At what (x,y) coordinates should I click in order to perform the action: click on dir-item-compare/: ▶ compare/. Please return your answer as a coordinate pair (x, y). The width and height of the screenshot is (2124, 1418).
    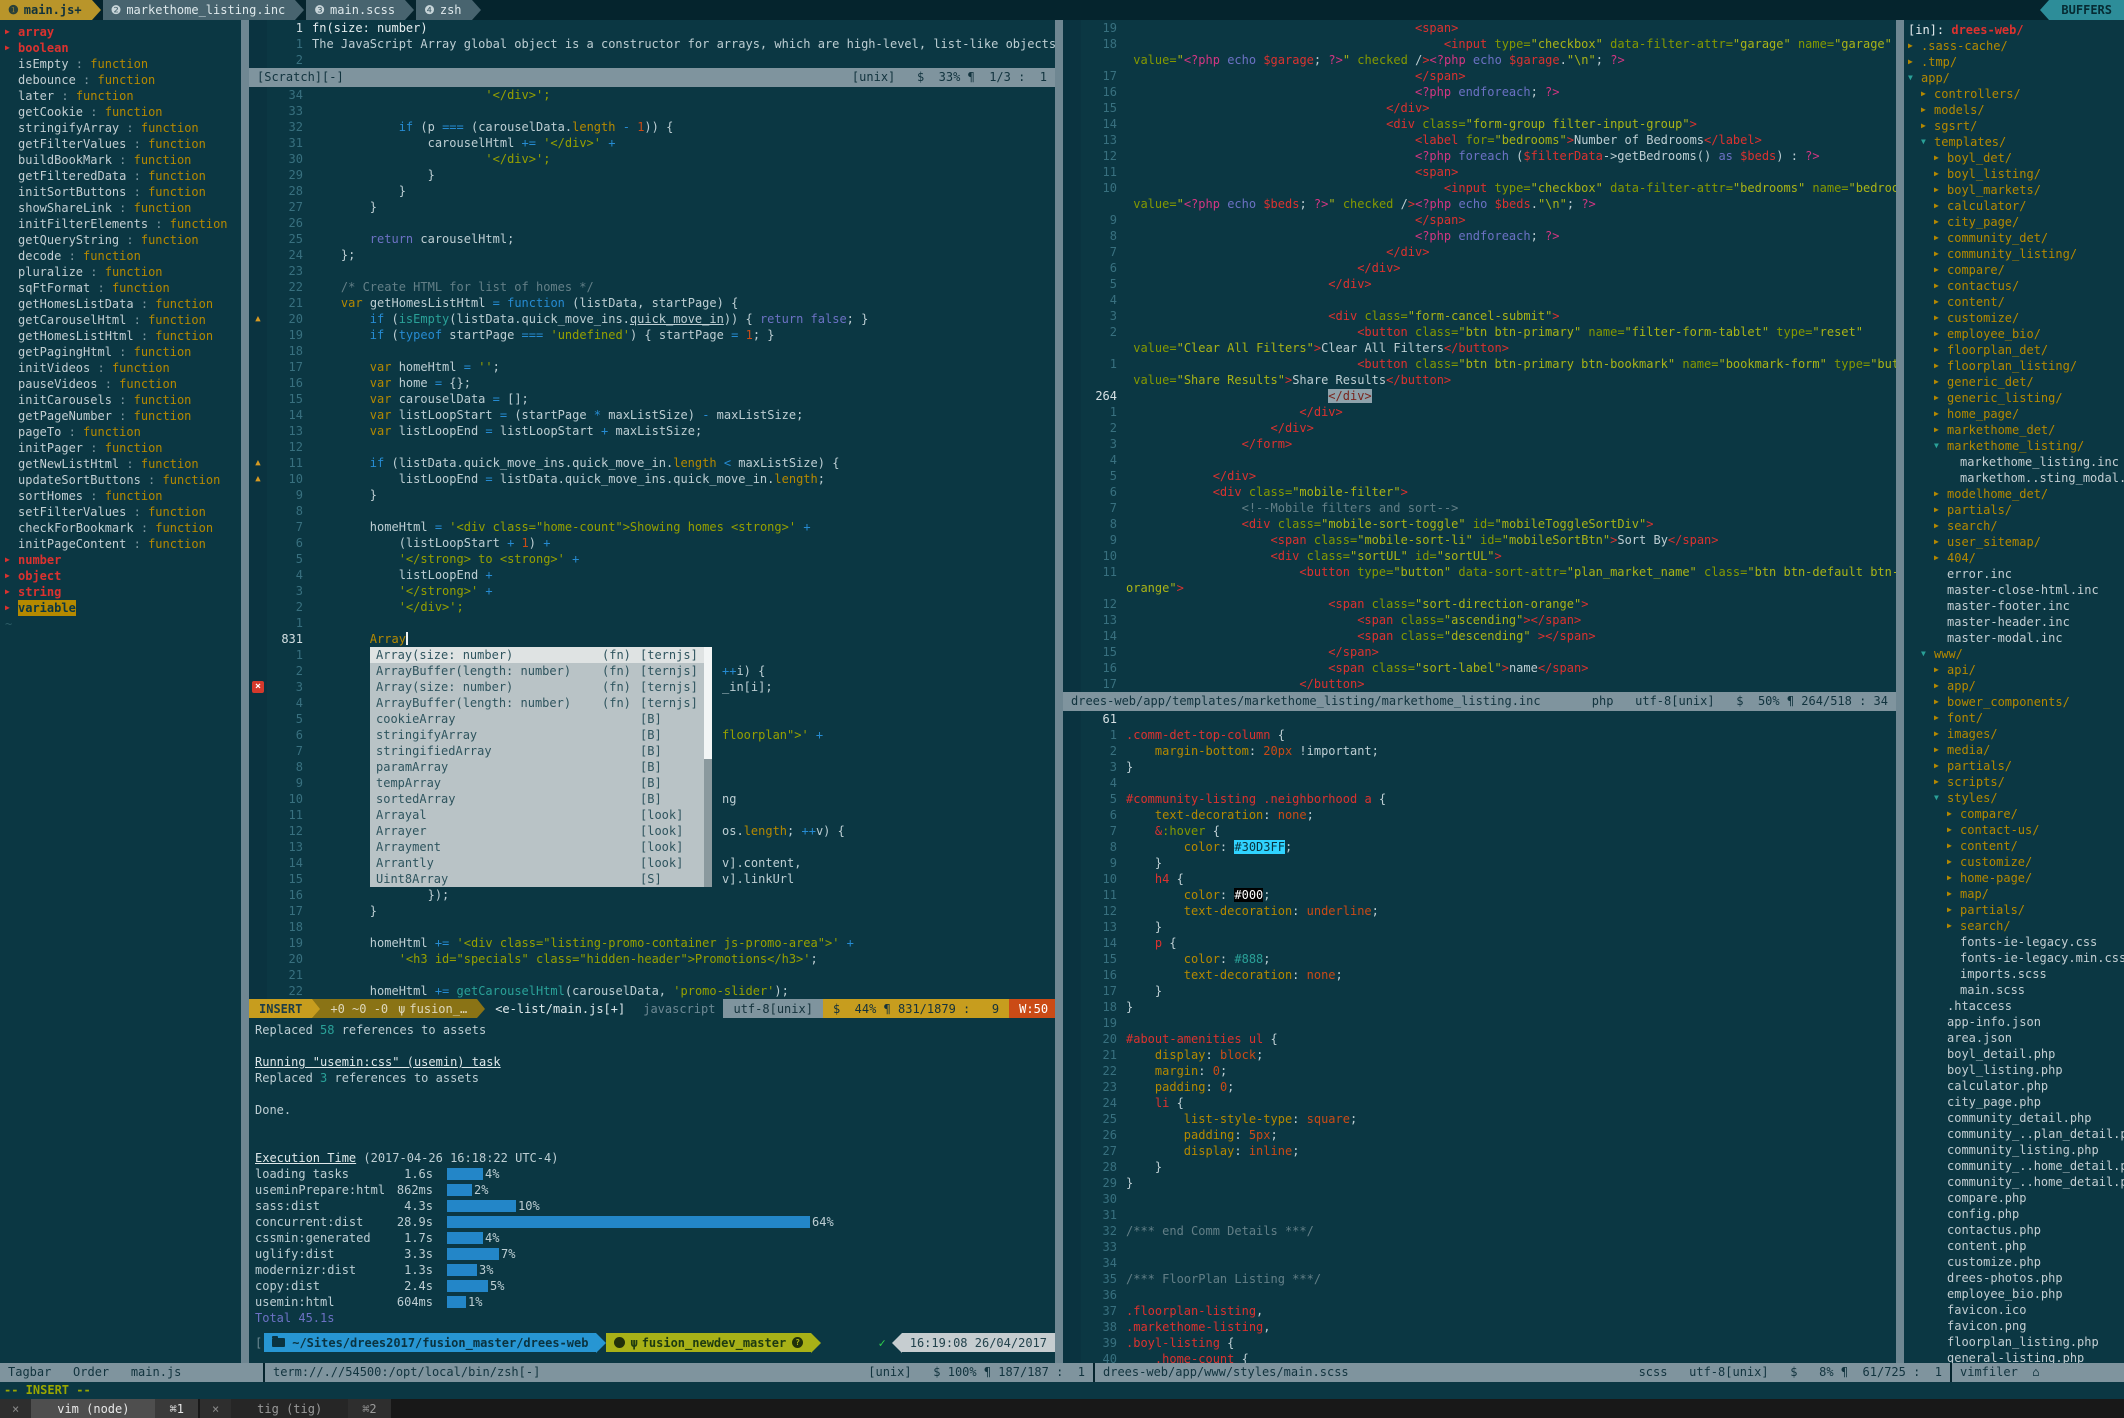
    Looking at the image, I should click on (2014, 270).